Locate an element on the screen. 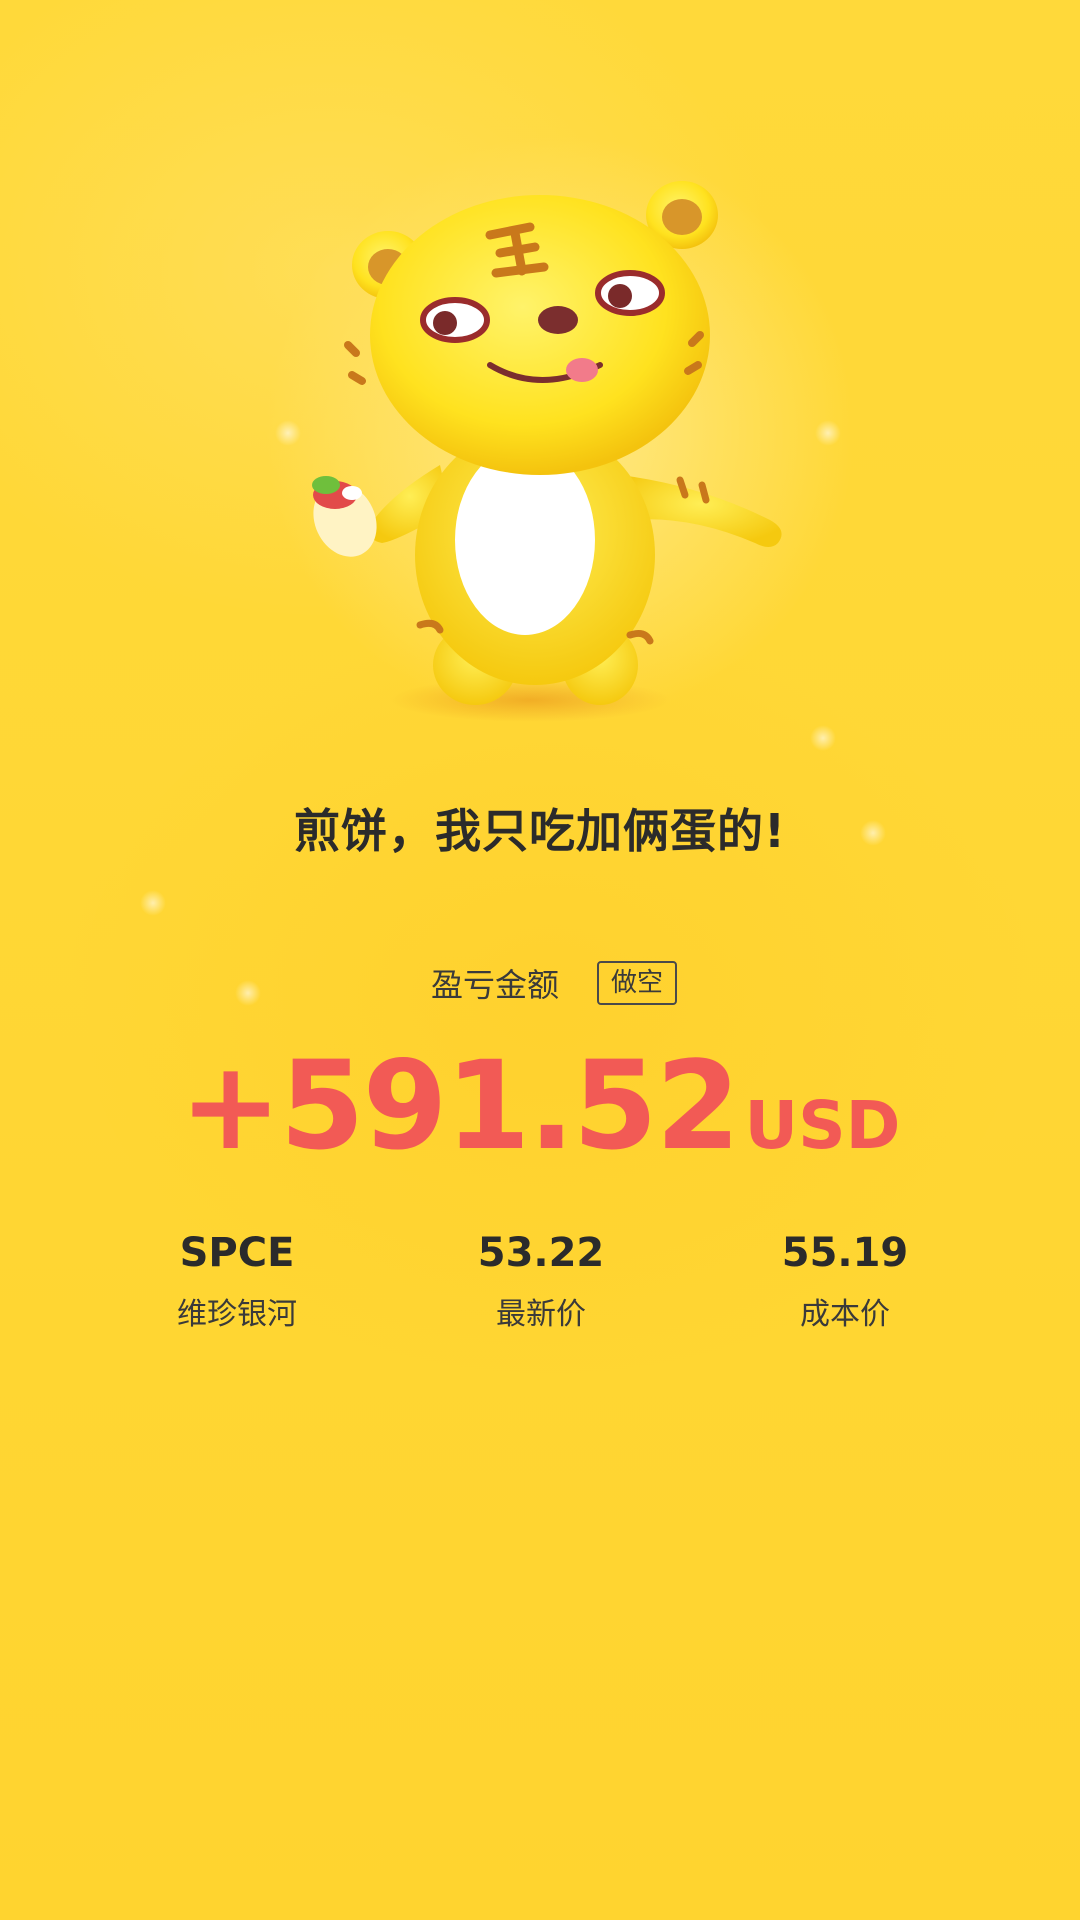 The image size is (1080, 1920). profit-amount-value: +591.52 is located at coordinates (460, 1106).